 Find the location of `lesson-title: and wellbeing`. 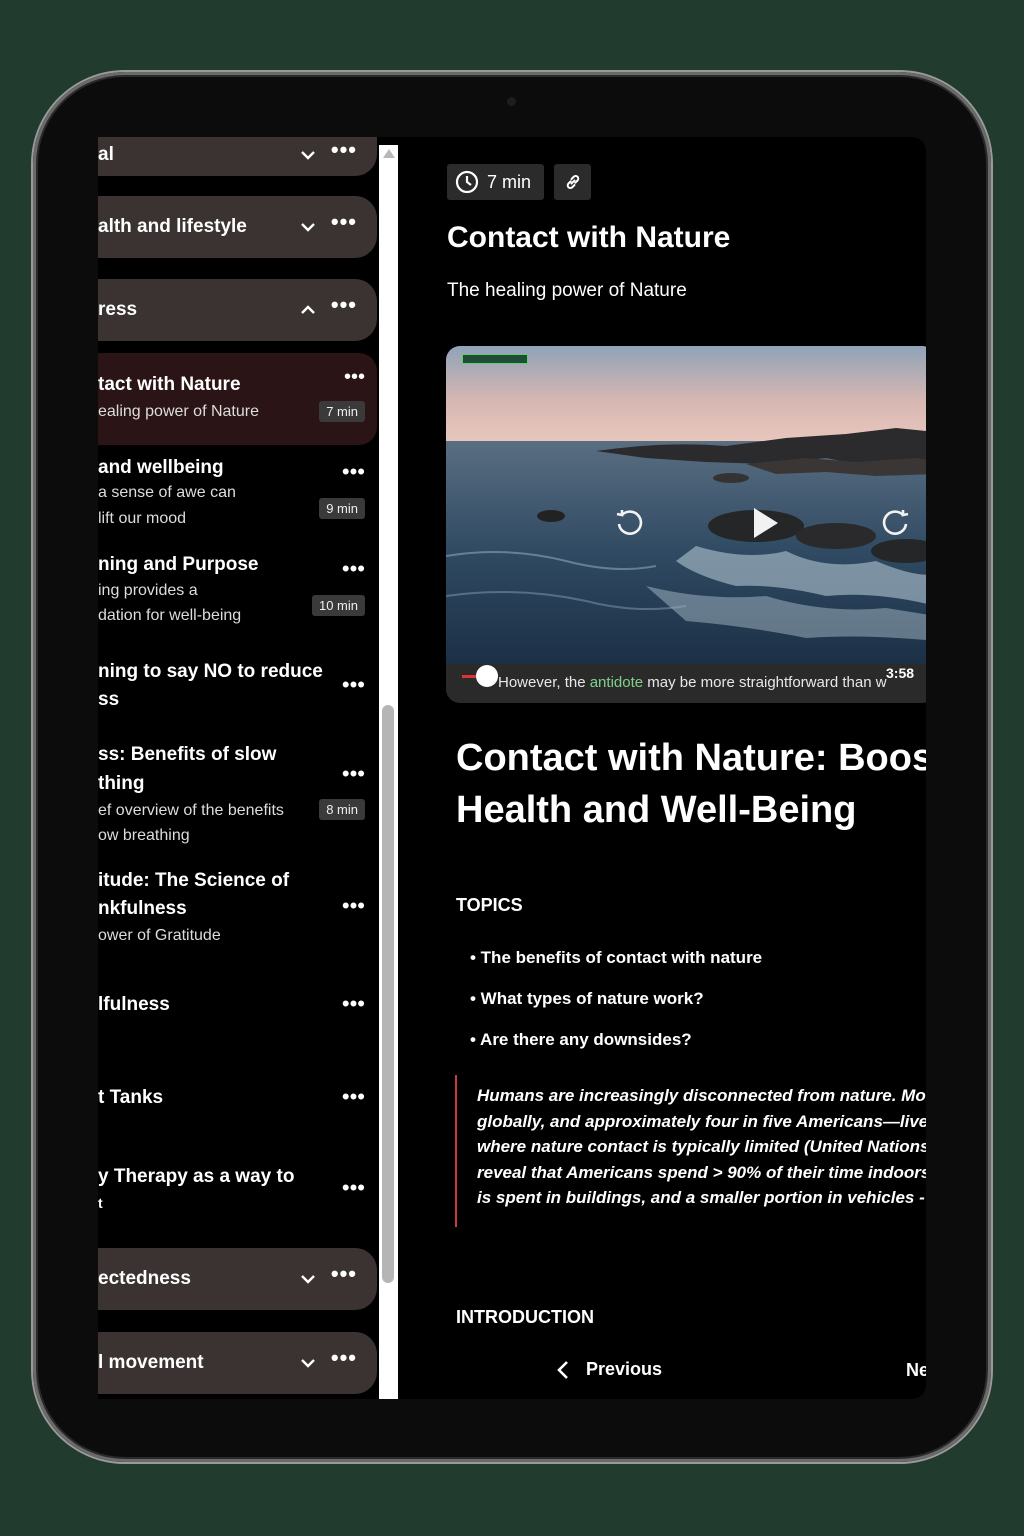

lesson-title: and wellbeing is located at coordinates (161, 467).